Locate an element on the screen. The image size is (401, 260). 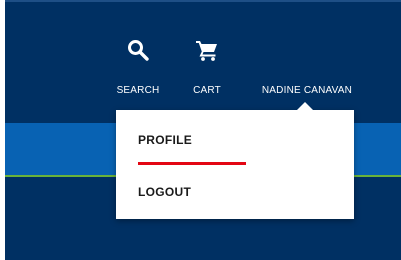
user-name-label: NADINE CANAVAN is located at coordinates (307, 90).